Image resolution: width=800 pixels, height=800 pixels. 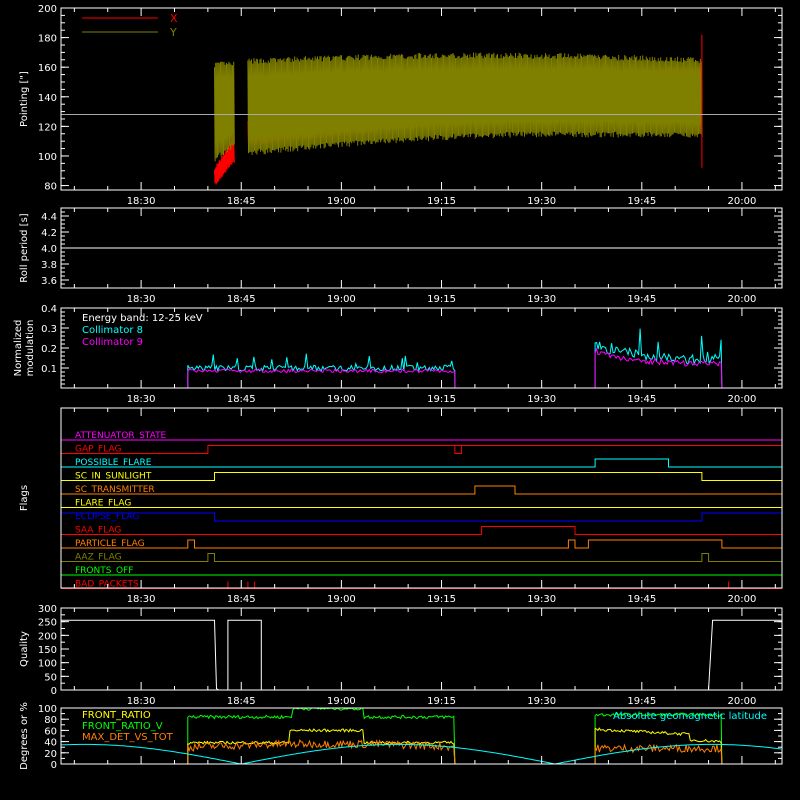 What do you see at coordinates (50, 754) in the screenshot?
I see `y-tick-label: 20` at bounding box center [50, 754].